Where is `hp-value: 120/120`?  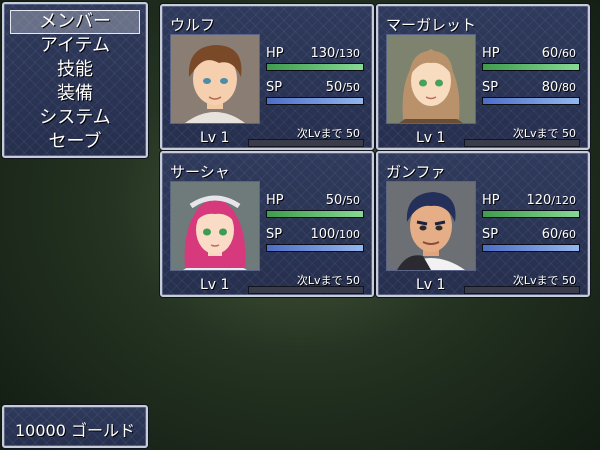
hp-value: 120/120 is located at coordinates (551, 200).